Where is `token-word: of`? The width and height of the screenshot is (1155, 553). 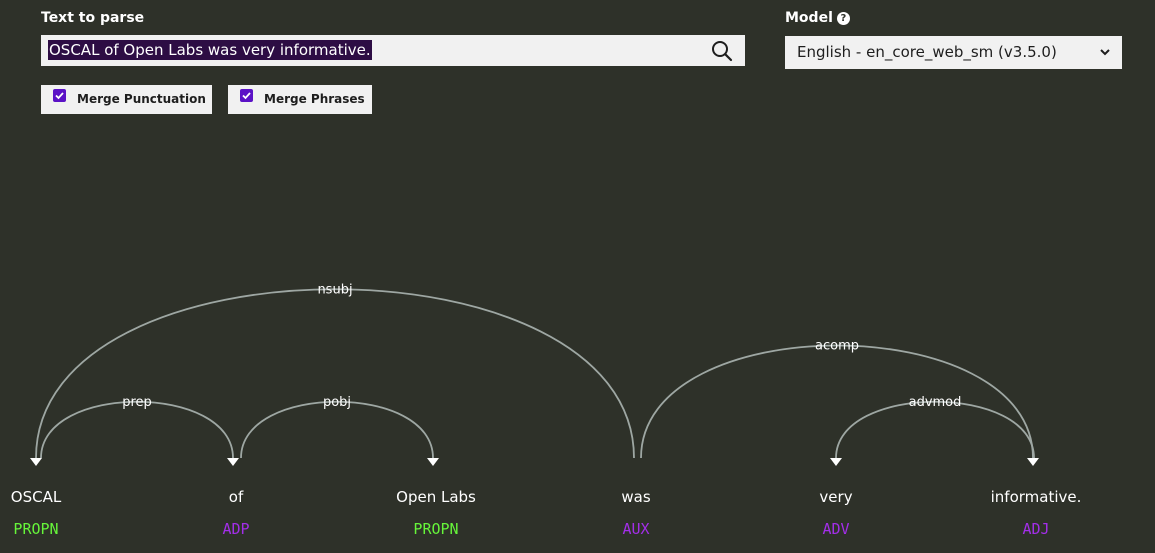 token-word: of is located at coordinates (236, 497).